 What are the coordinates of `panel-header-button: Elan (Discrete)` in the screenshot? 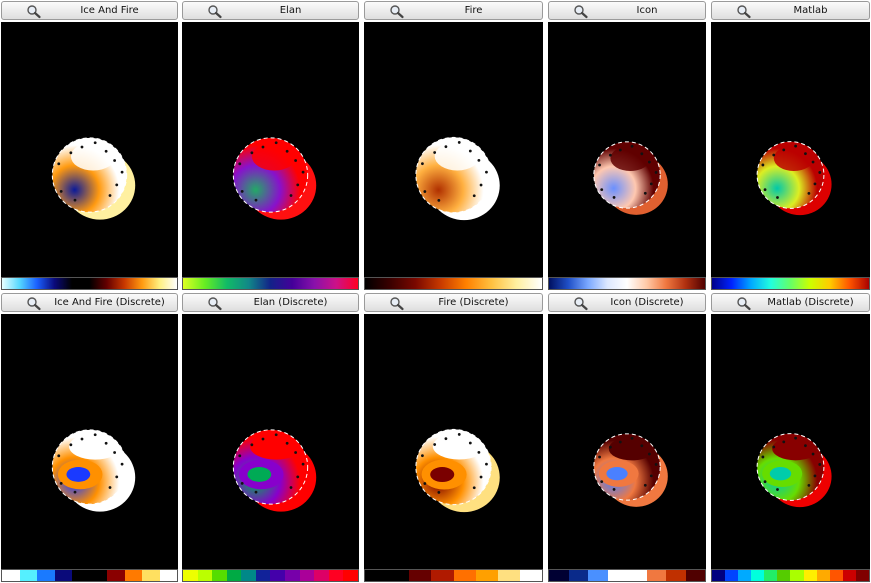 It's located at (270, 302).